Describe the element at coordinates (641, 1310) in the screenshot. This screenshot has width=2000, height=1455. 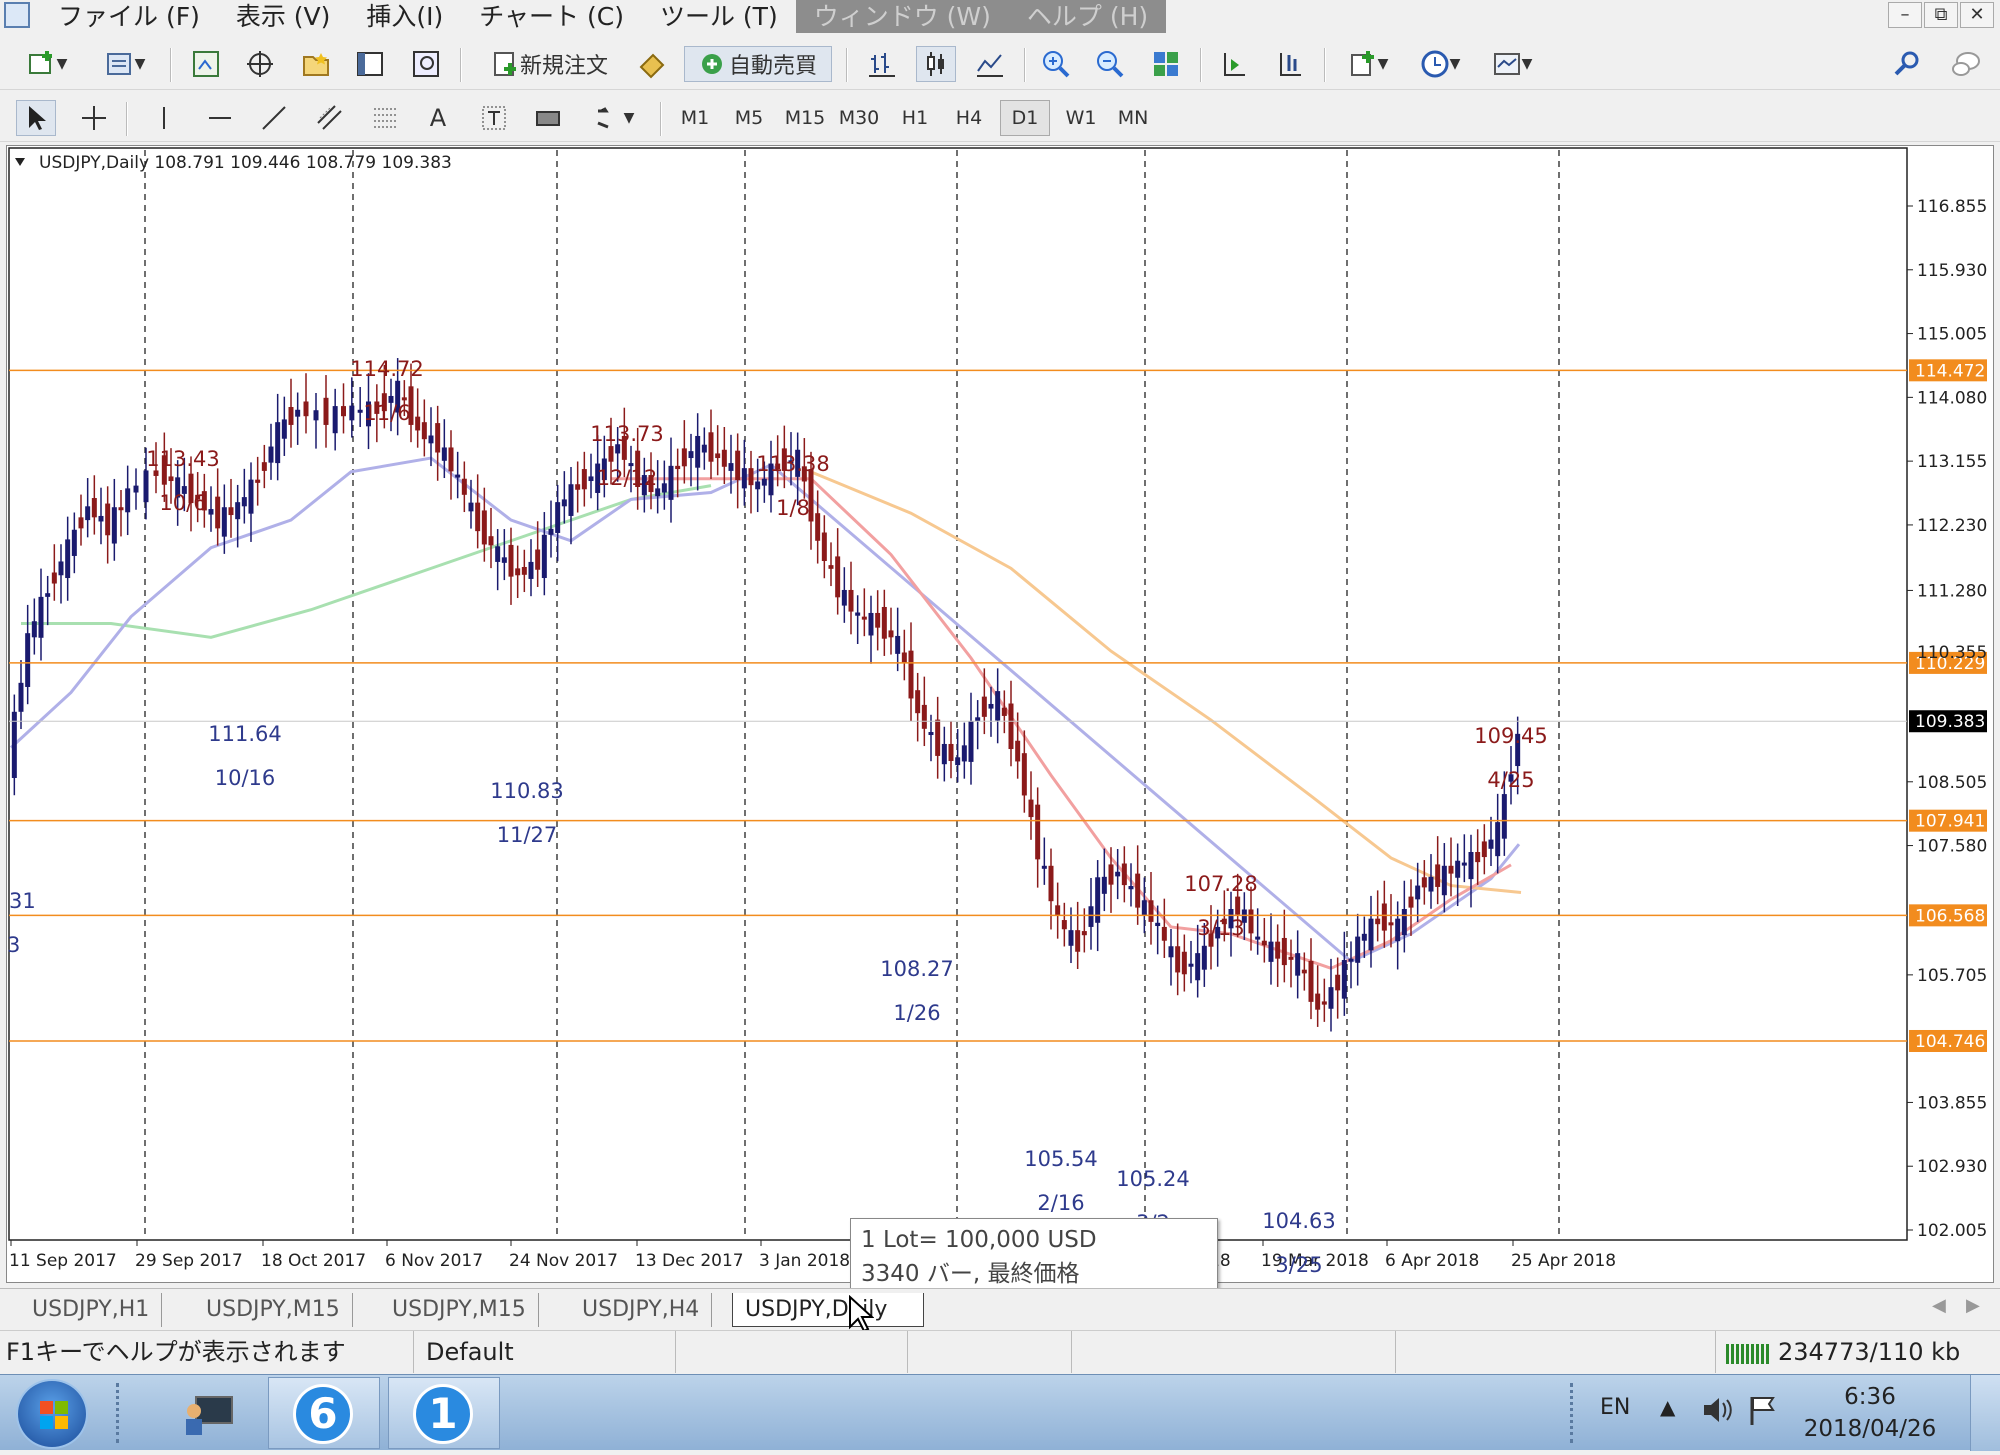
I see `tab-usdjpy-h4: USDJPY,H4` at that location.